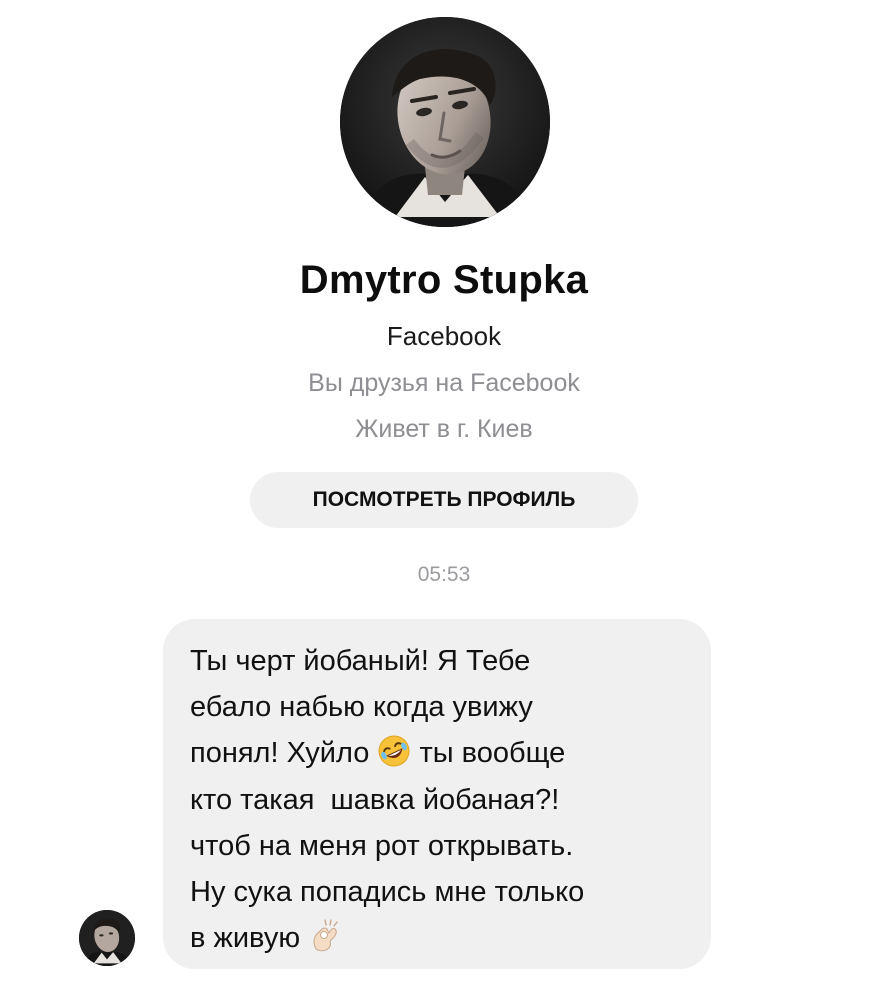 This screenshot has height=997, width=888. I want to click on rolling-on-floor-laughing-emoji-icon, so click(394, 751).